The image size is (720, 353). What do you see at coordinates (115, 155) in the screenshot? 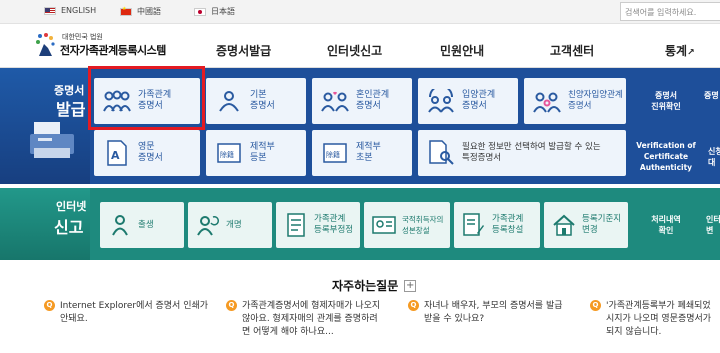
I see `svg-text: A` at bounding box center [115, 155].